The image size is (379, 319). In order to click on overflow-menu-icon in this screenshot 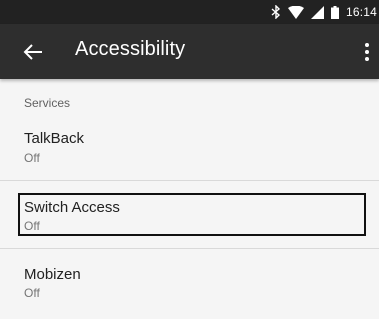, I will do `click(367, 52)`.